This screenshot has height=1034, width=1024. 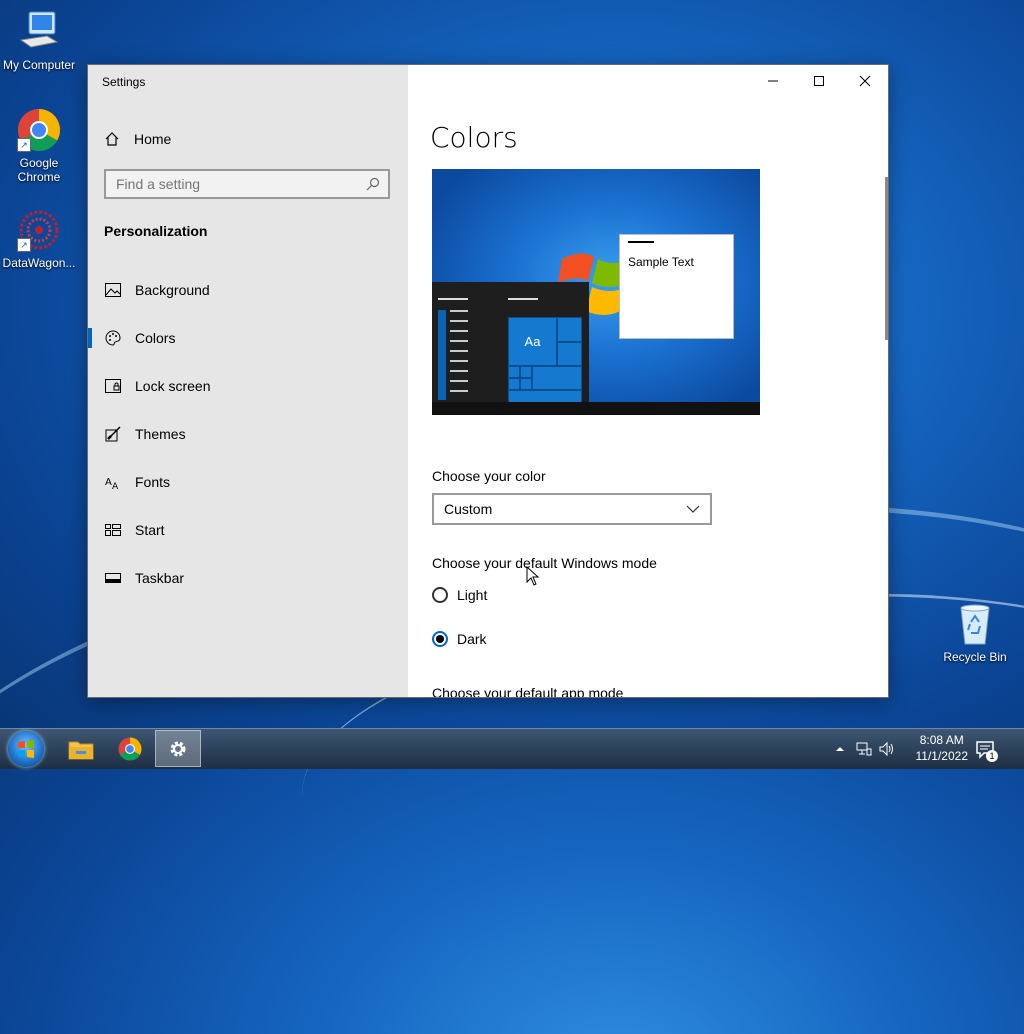 What do you see at coordinates (39, 65) in the screenshot?
I see `desktop-icon-label: My Computer` at bounding box center [39, 65].